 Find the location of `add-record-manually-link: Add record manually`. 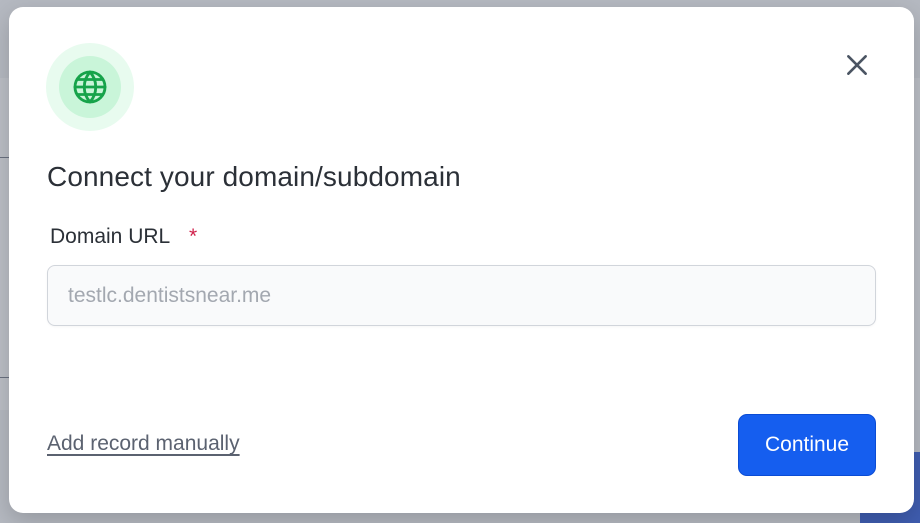

add-record-manually-link: Add record manually is located at coordinates (143, 444).